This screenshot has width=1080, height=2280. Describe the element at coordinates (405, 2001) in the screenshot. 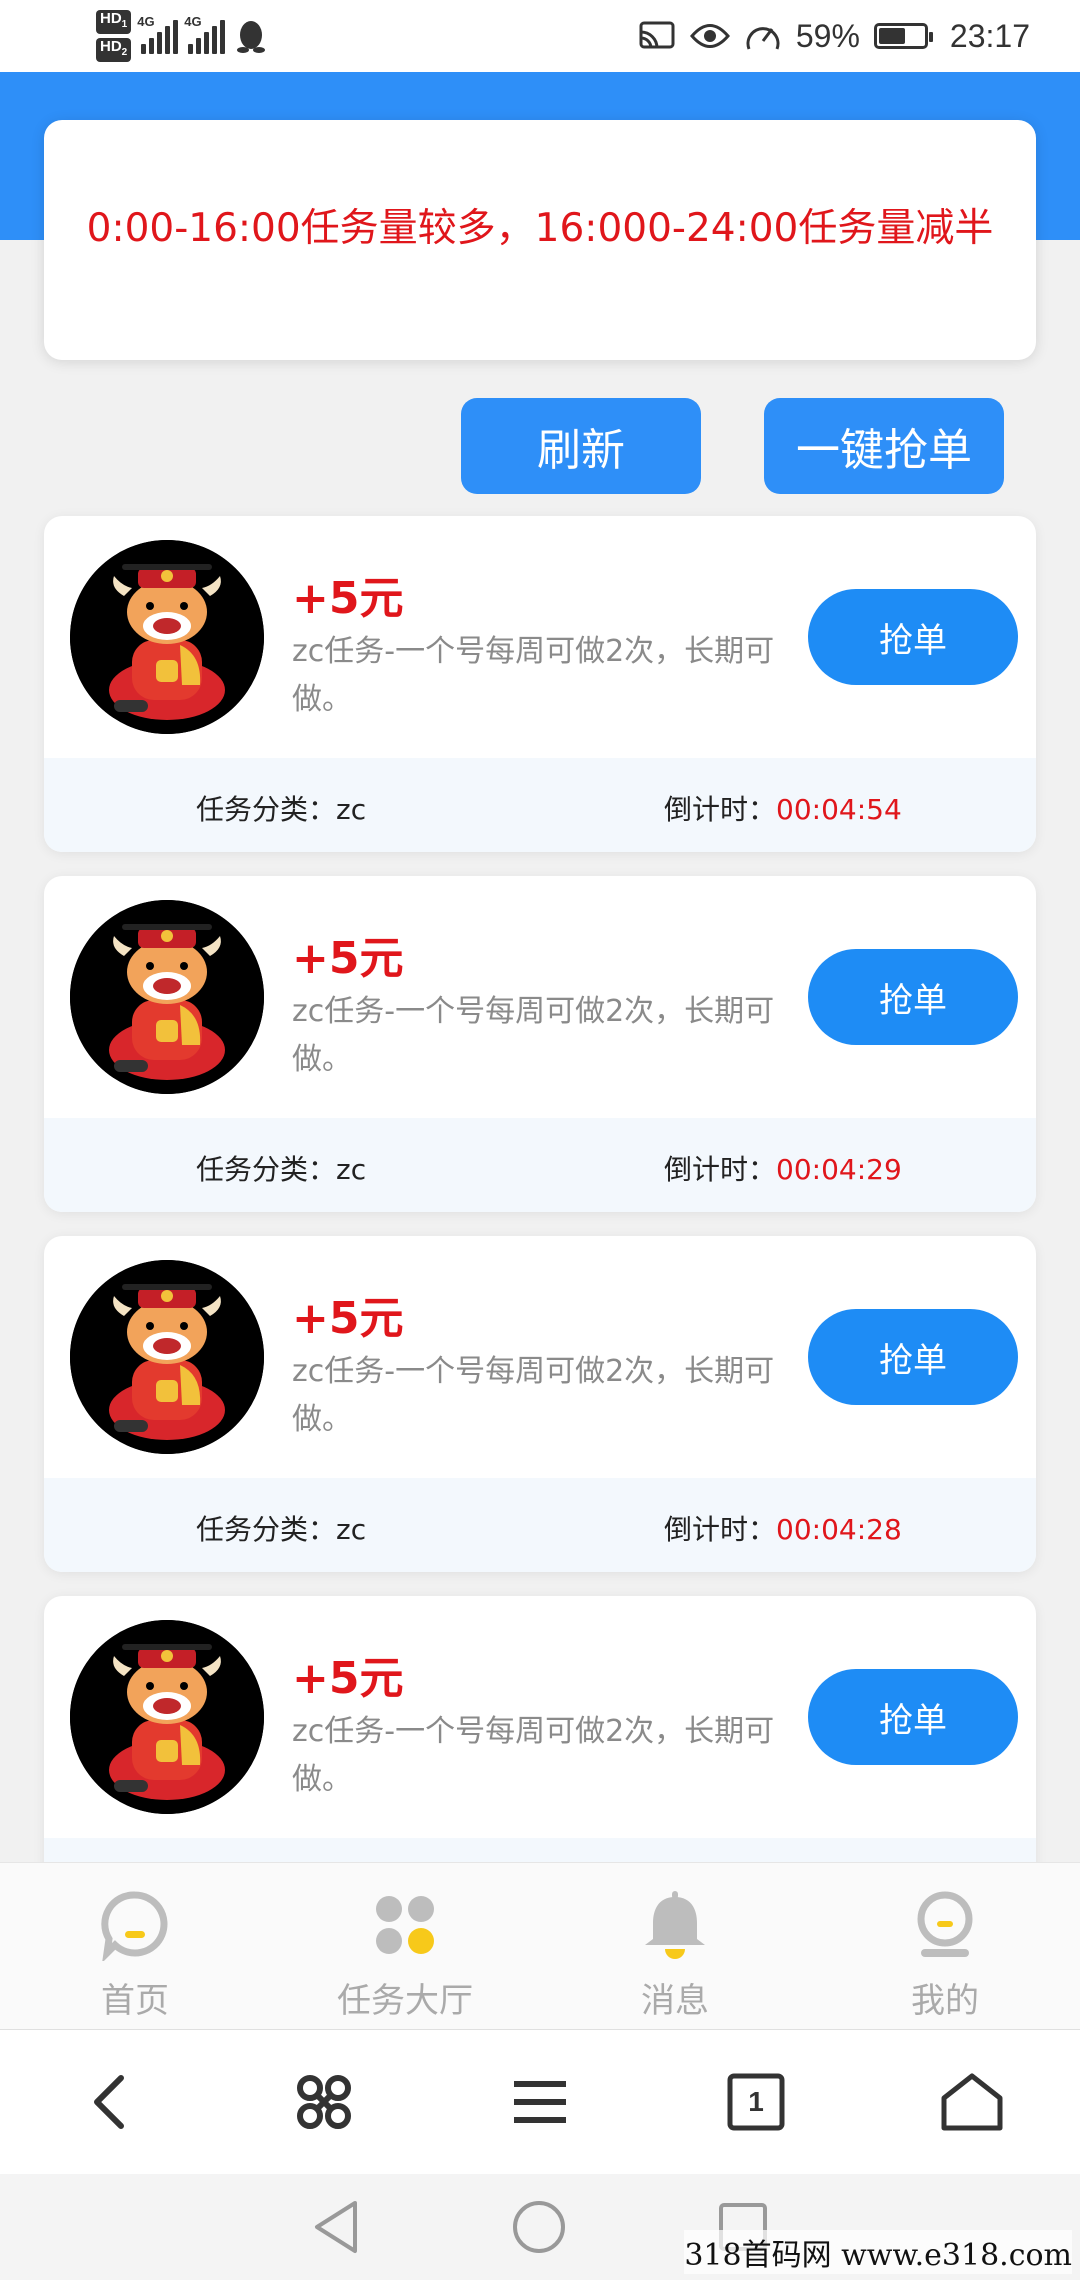

I see `tab-label: 任务大厅` at that location.